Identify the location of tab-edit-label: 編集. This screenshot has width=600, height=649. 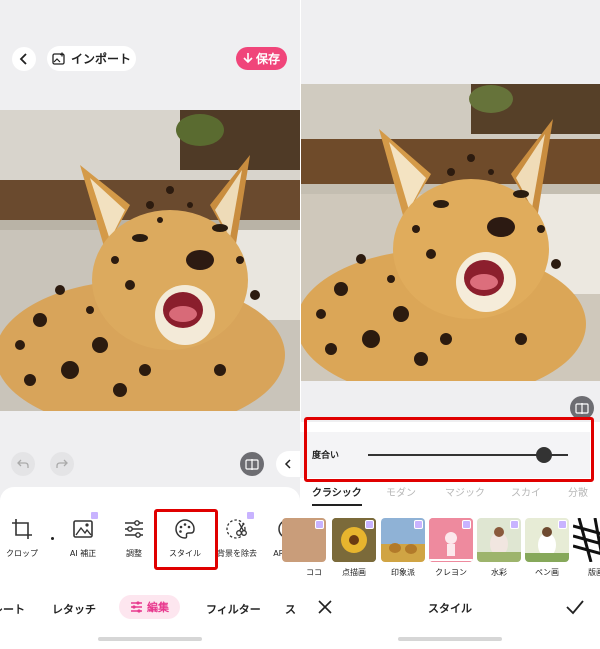
(158, 607).